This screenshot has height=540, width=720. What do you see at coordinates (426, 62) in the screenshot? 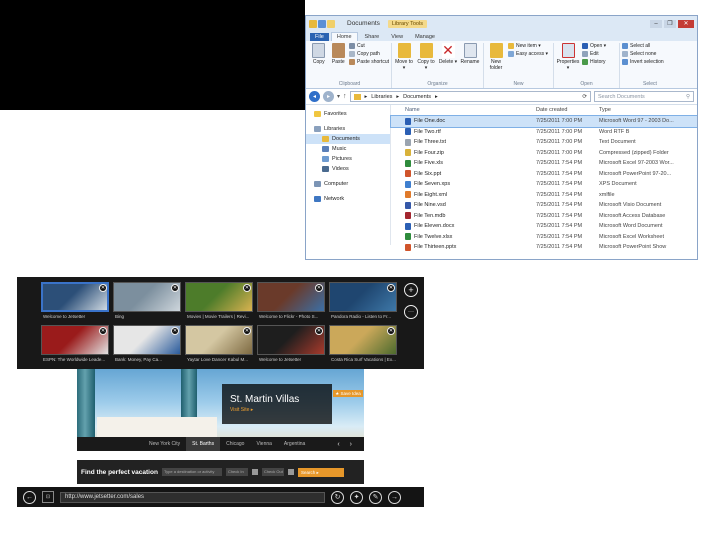
I see `copy-to-button: Copy to ▾` at bounding box center [426, 62].